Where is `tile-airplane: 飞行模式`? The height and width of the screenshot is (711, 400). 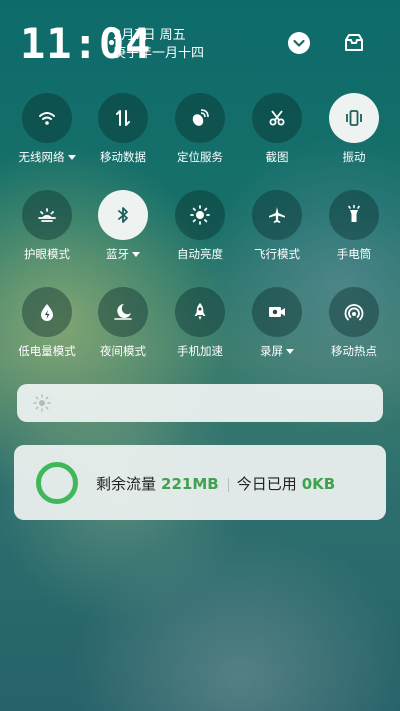
tile-airplane: 飞行模式 is located at coordinates (277, 226).